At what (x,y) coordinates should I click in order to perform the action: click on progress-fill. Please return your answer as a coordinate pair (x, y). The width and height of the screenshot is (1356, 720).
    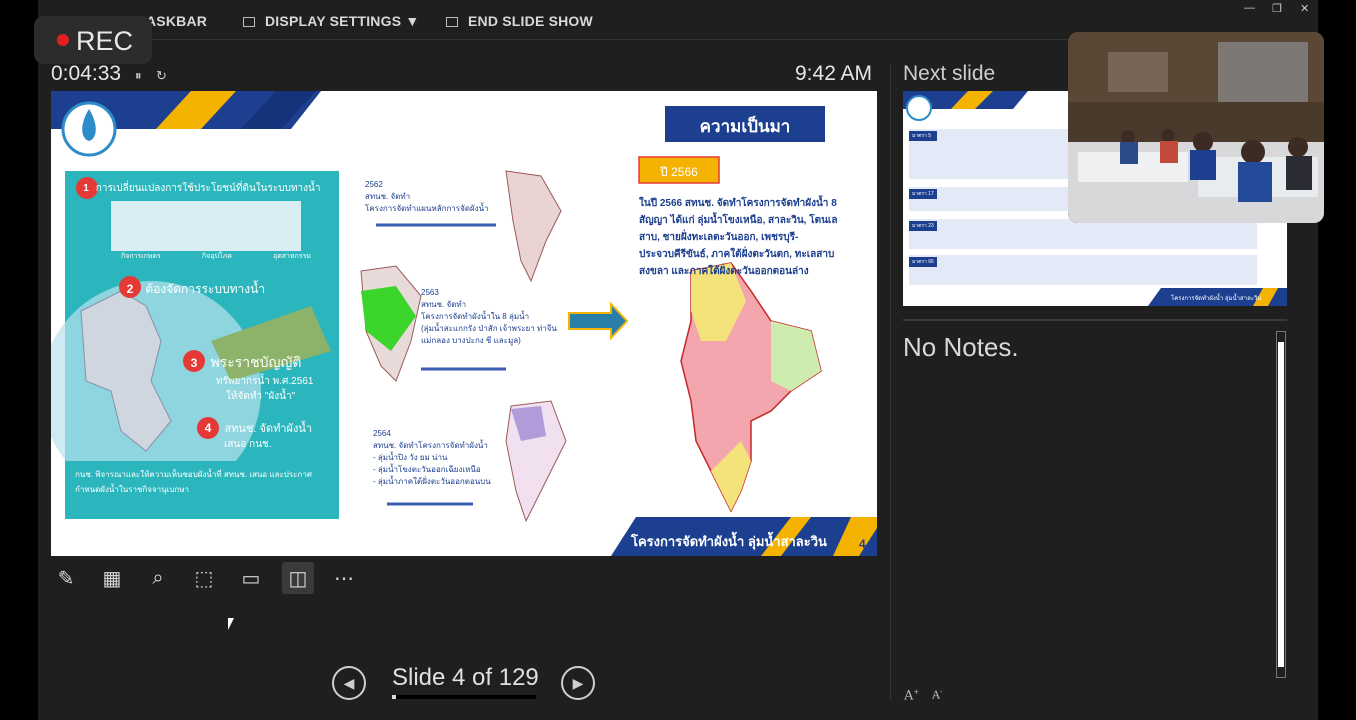
    Looking at the image, I should click on (394, 697).